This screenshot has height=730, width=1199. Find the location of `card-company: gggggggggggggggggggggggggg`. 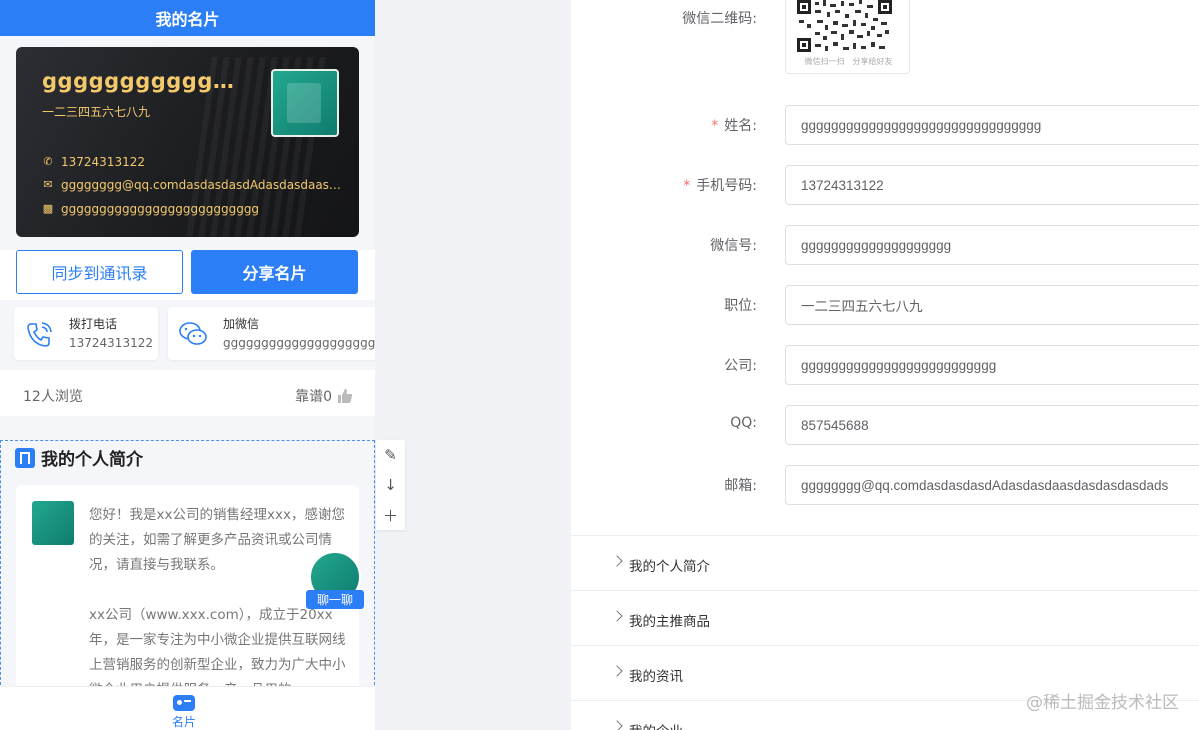

card-company: gggggggggggggggggggggggggg is located at coordinates (160, 209).